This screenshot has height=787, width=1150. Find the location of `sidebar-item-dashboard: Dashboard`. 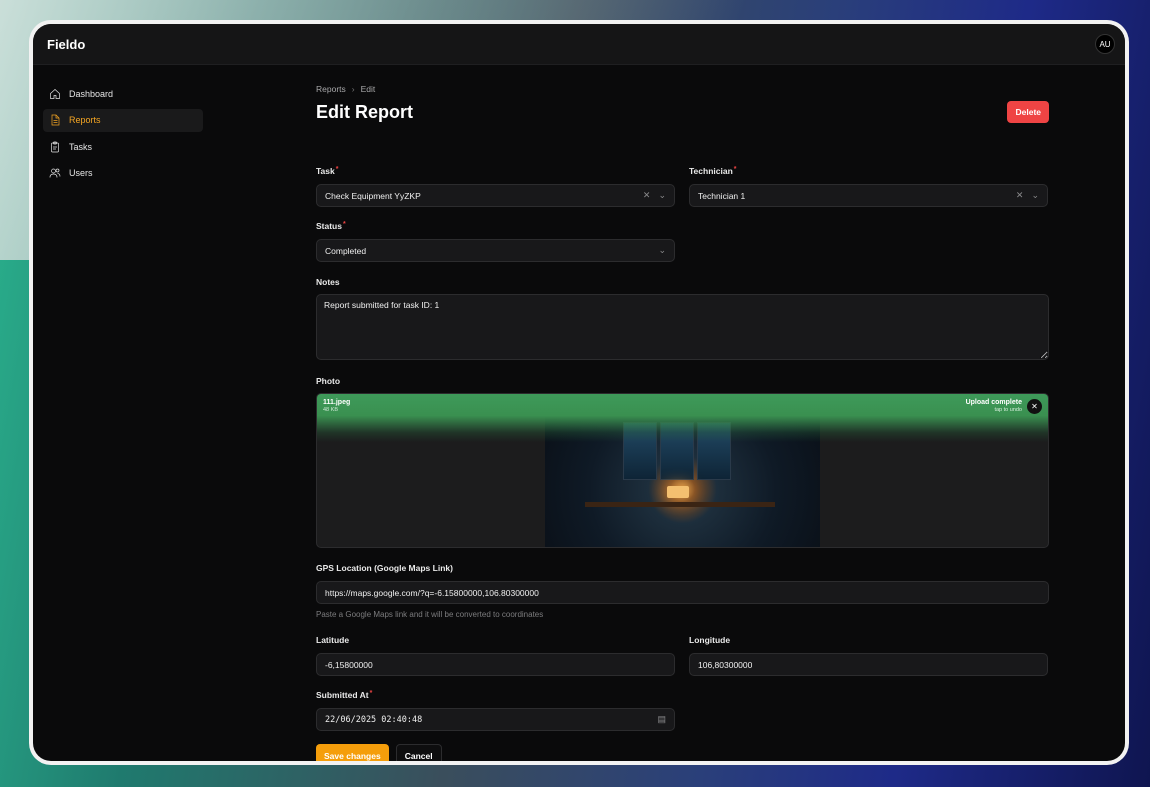

sidebar-item-dashboard: Dashboard is located at coordinates (123, 93).